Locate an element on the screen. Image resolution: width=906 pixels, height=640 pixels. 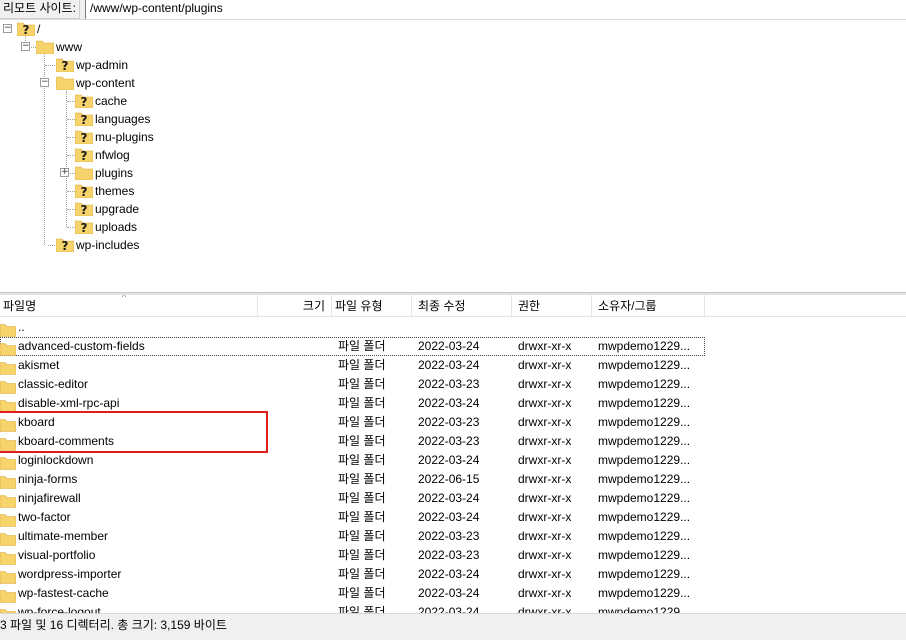
column-header-type: 파일 유형 is located at coordinates (372, 306).